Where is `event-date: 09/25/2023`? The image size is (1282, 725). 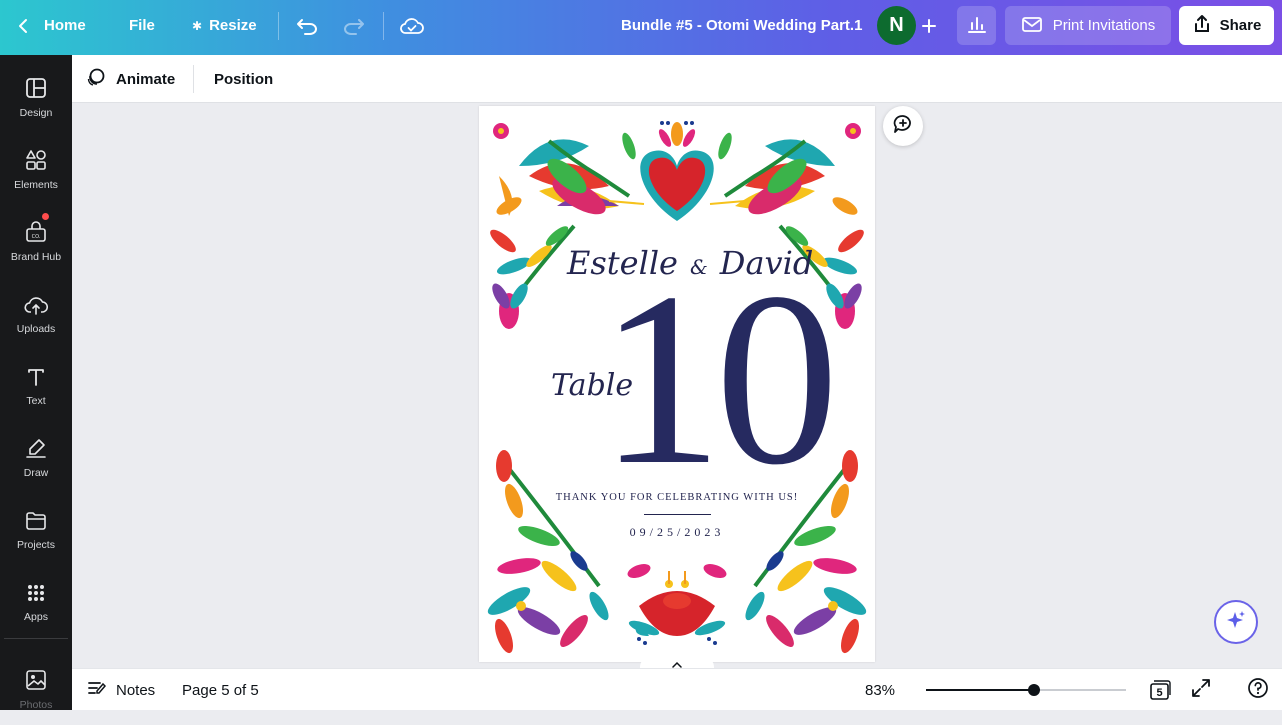 event-date: 09/25/2023 is located at coordinates (677, 532).